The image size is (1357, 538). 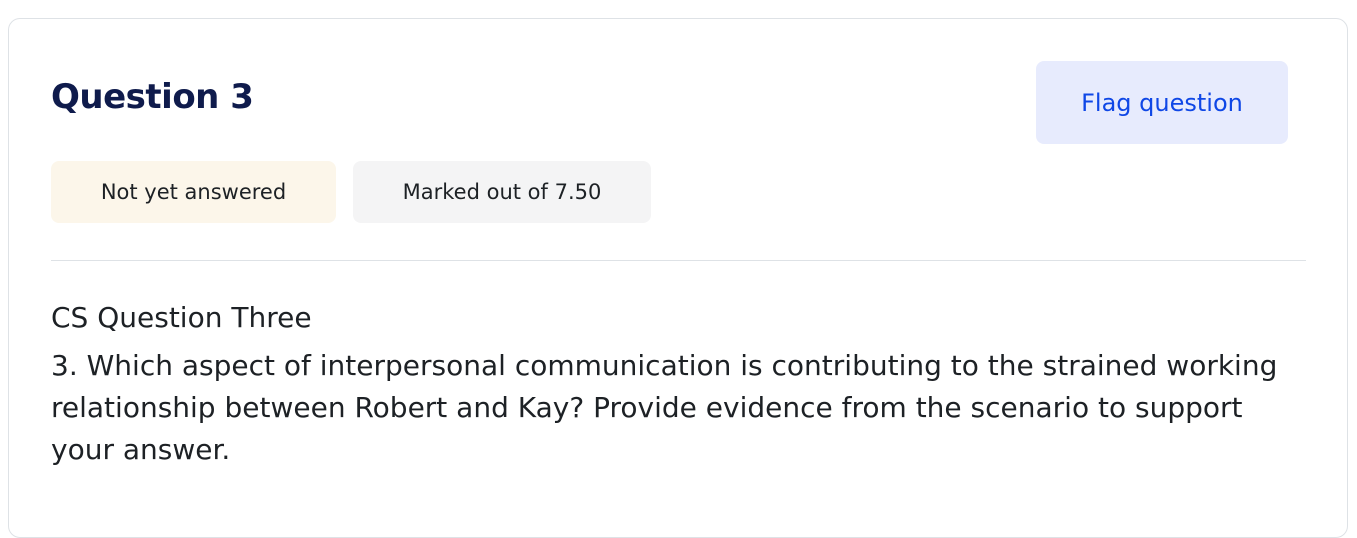 What do you see at coordinates (152, 97) in the screenshot?
I see `question-title: Question 3` at bounding box center [152, 97].